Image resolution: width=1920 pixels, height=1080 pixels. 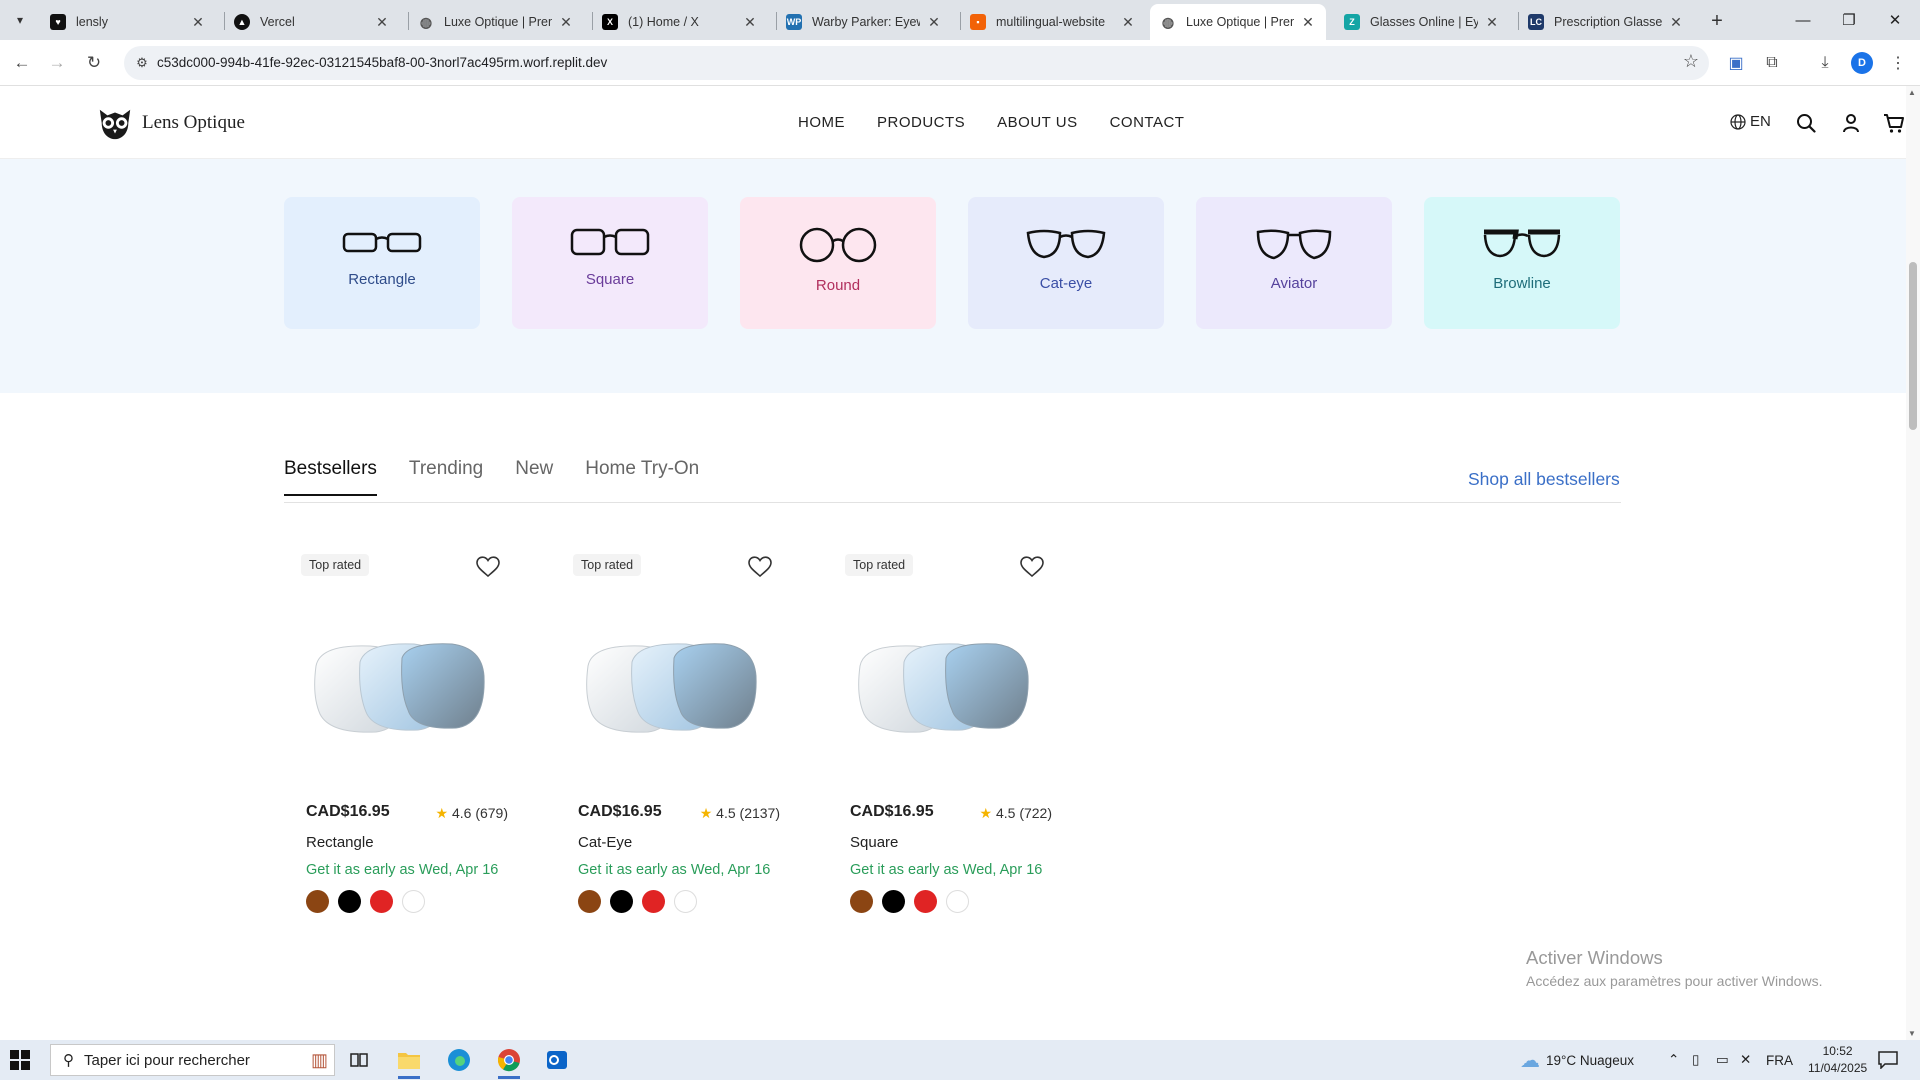 I want to click on shape-card-browline: Browline, so click(x=1522, y=263).